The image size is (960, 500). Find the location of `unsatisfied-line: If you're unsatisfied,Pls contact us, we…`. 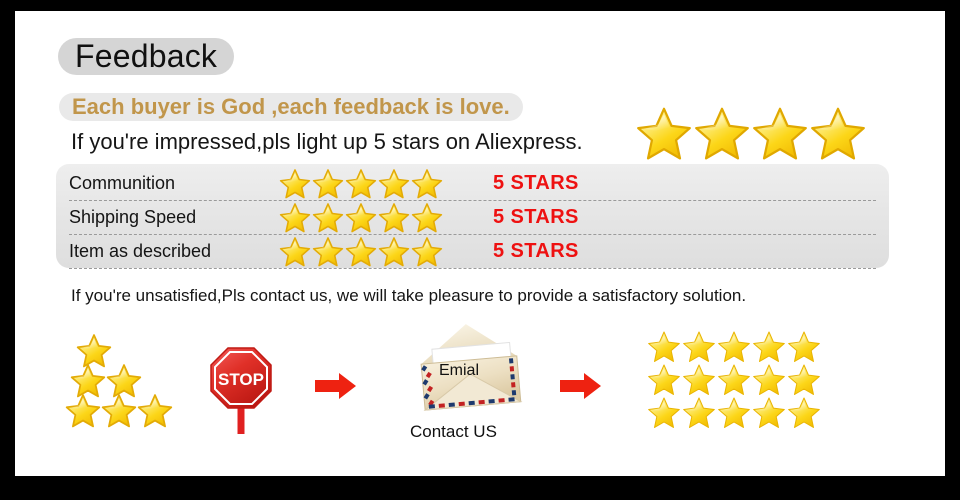

unsatisfied-line: If you're unsatisfied,Pls contact us, we… is located at coordinates (409, 295).